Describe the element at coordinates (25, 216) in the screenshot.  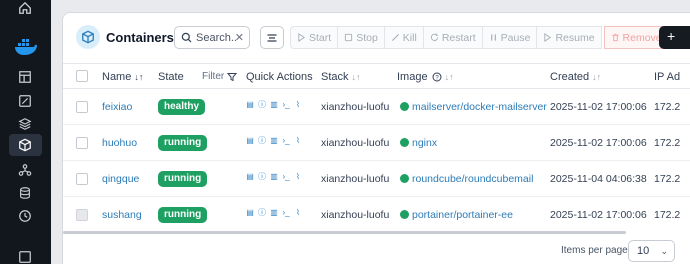
I see `clock-icon` at that location.